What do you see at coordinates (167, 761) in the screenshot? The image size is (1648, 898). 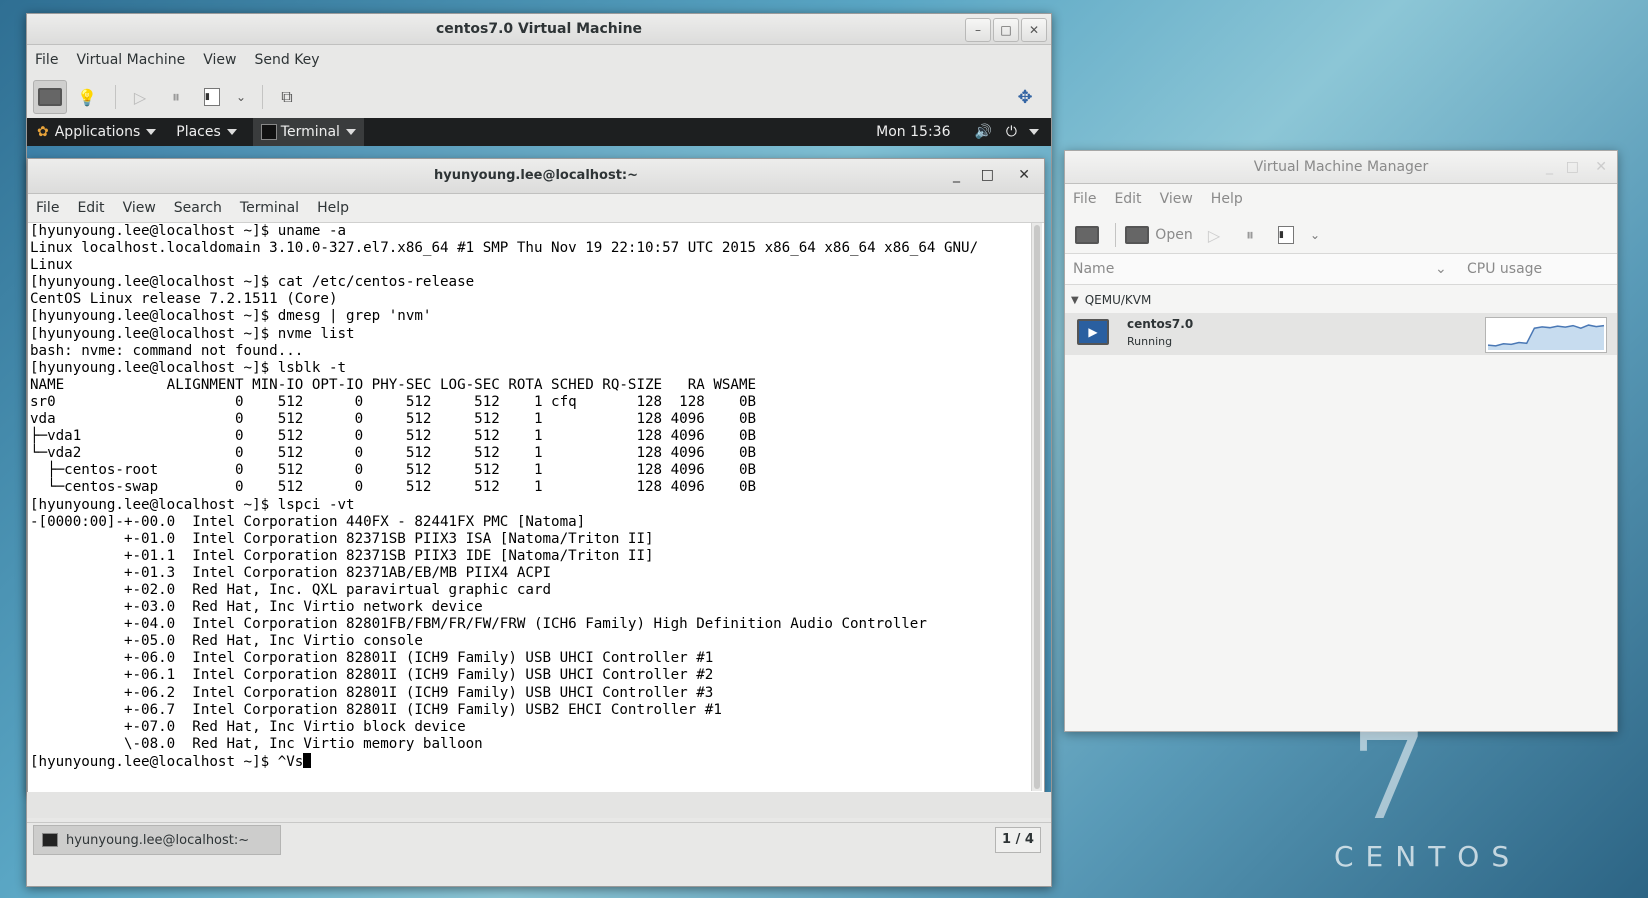 I see `prompt-text: [hyunyoung.lee@localhost ~]$ ^Vs` at bounding box center [167, 761].